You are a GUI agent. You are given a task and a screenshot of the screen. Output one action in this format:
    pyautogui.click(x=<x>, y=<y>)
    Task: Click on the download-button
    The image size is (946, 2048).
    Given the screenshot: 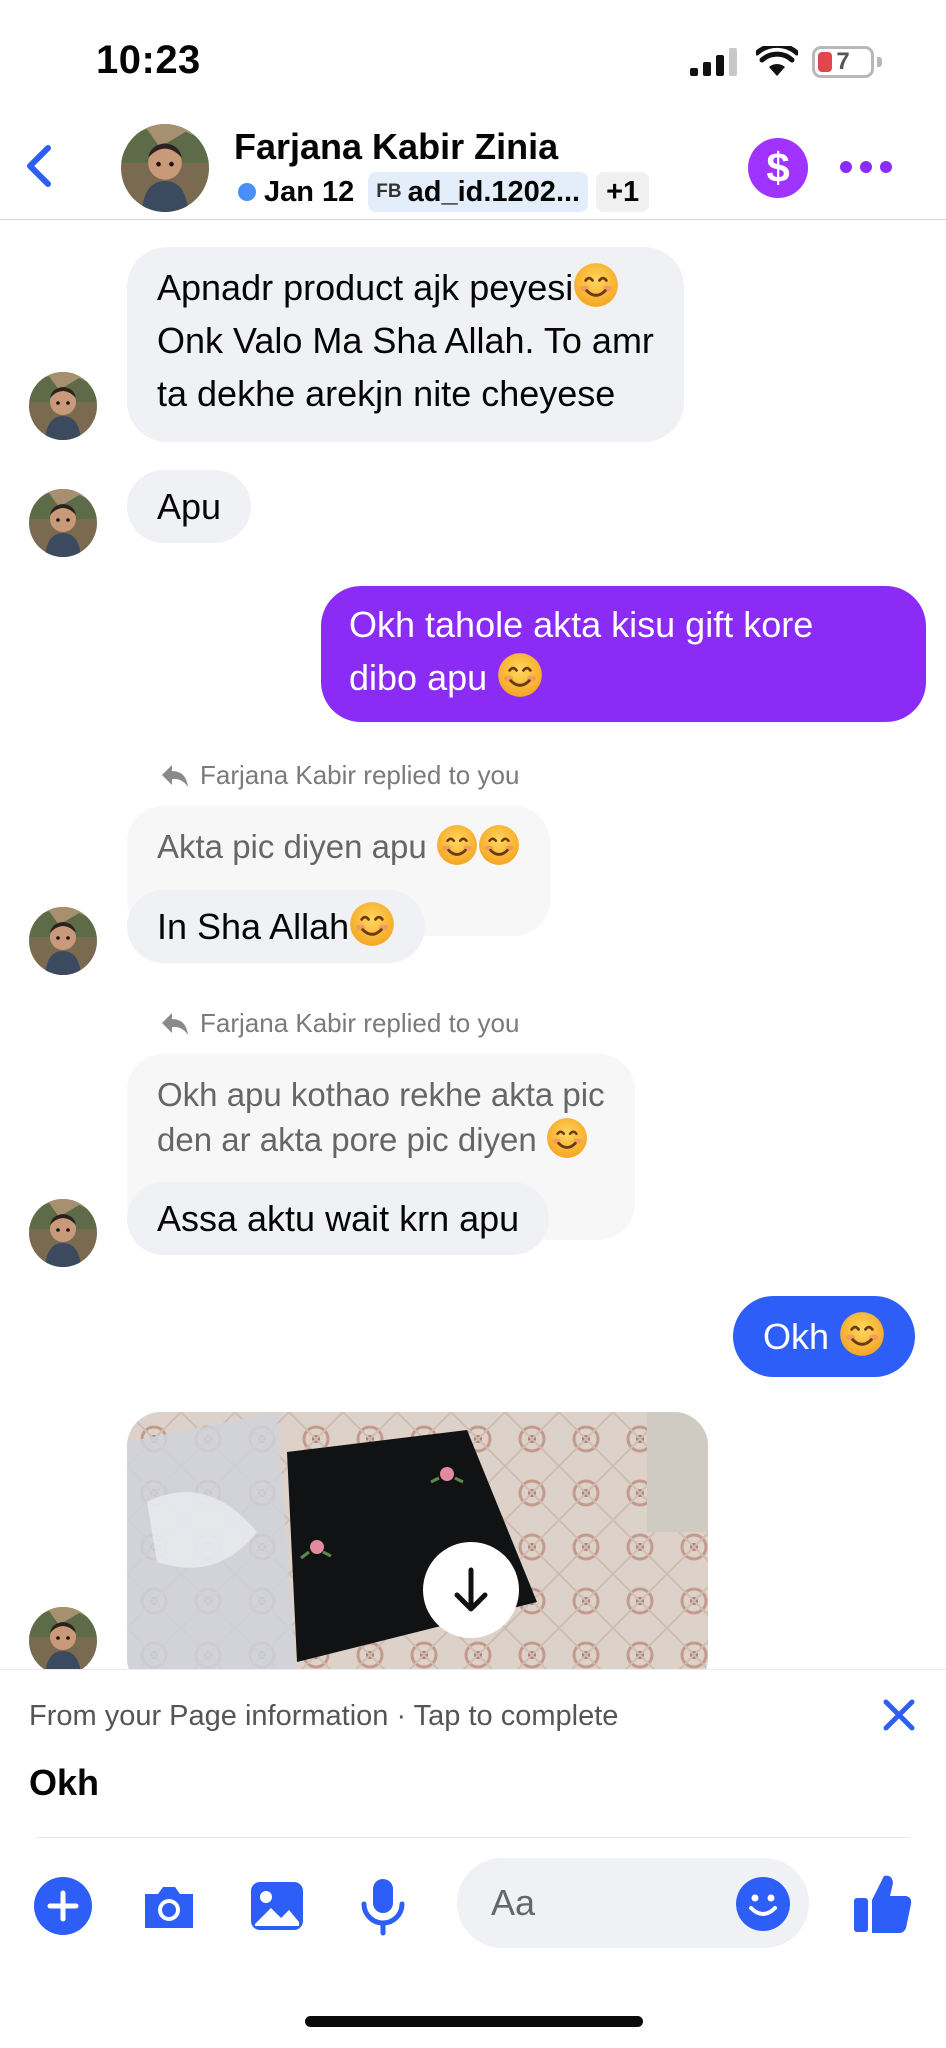 What is the action you would take?
    pyautogui.click(x=471, y=1590)
    